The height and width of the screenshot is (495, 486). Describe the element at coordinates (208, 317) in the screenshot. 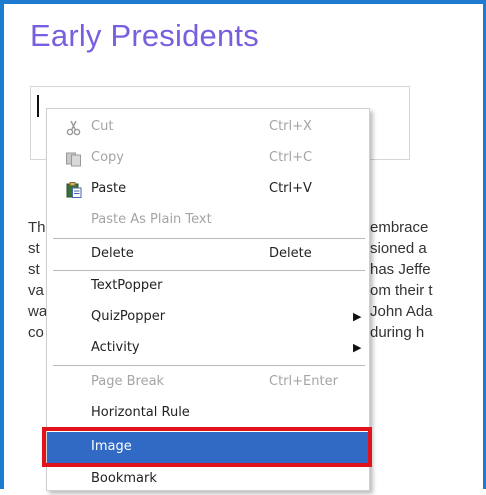

I see `menu-item-quizpopper: QuizPopper ▶` at that location.